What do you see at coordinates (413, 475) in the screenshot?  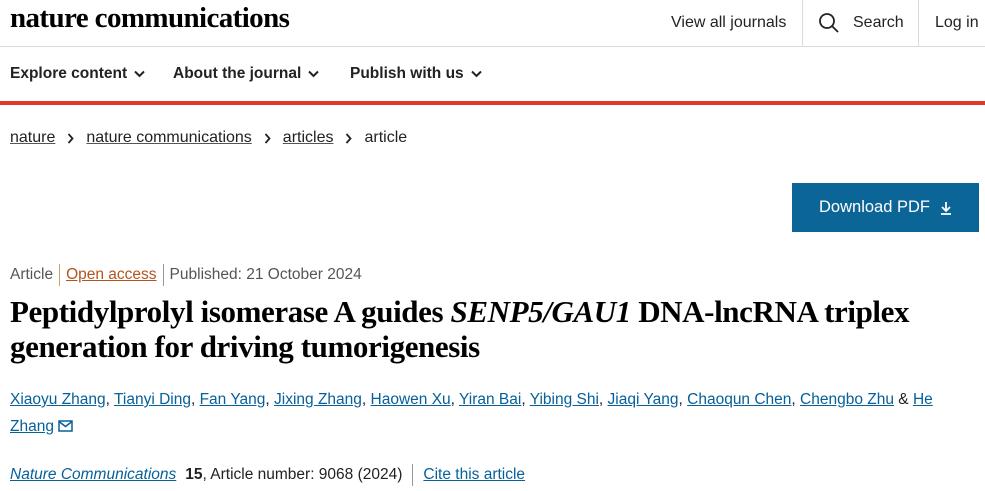 I see `citation-divider` at bounding box center [413, 475].